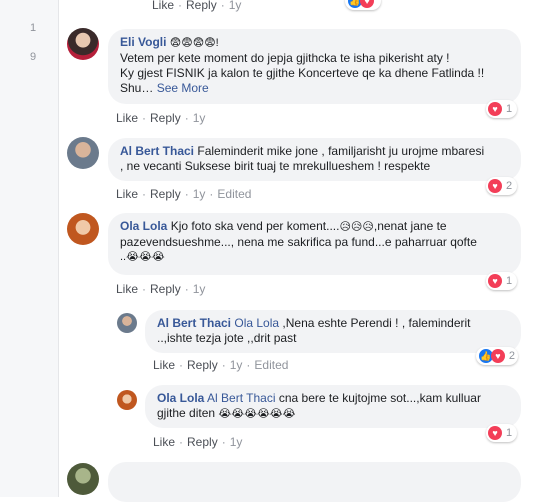 This screenshot has width=547, height=502. What do you see at coordinates (33, 57) in the screenshot?
I see `gutter-number: 9` at bounding box center [33, 57].